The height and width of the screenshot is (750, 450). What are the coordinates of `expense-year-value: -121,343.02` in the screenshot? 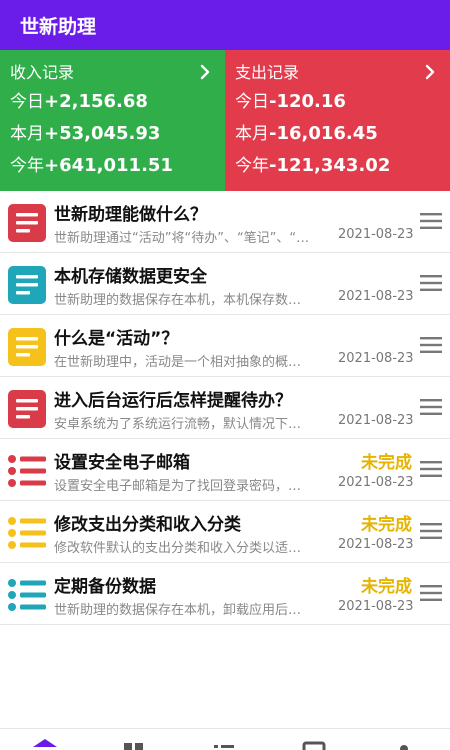 It's located at (330, 165).